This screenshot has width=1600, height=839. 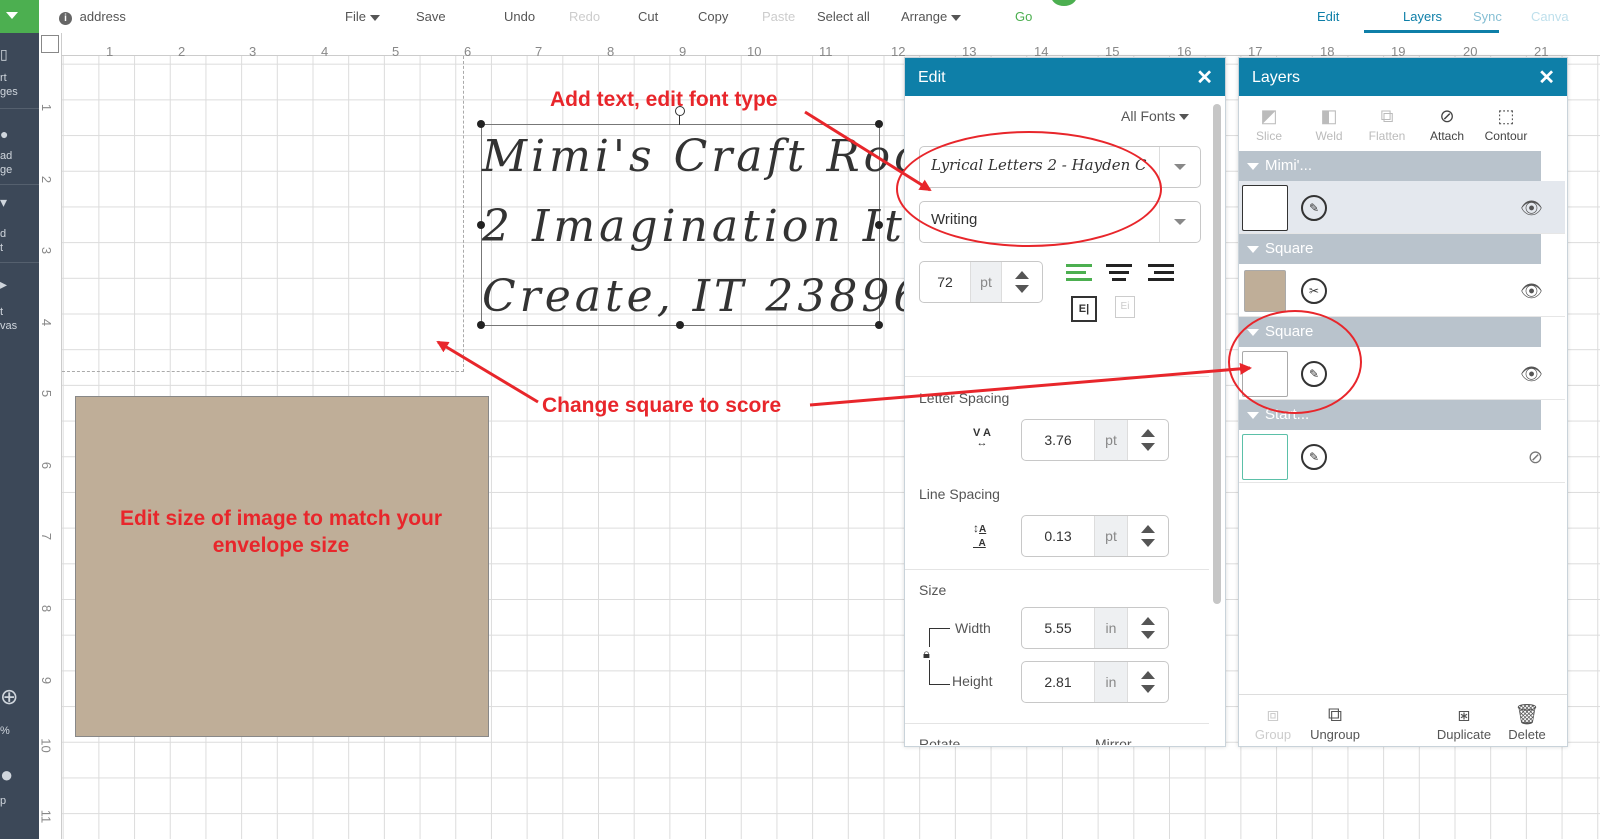 I want to click on sidebar-item-label: ge, so click(x=6, y=170).